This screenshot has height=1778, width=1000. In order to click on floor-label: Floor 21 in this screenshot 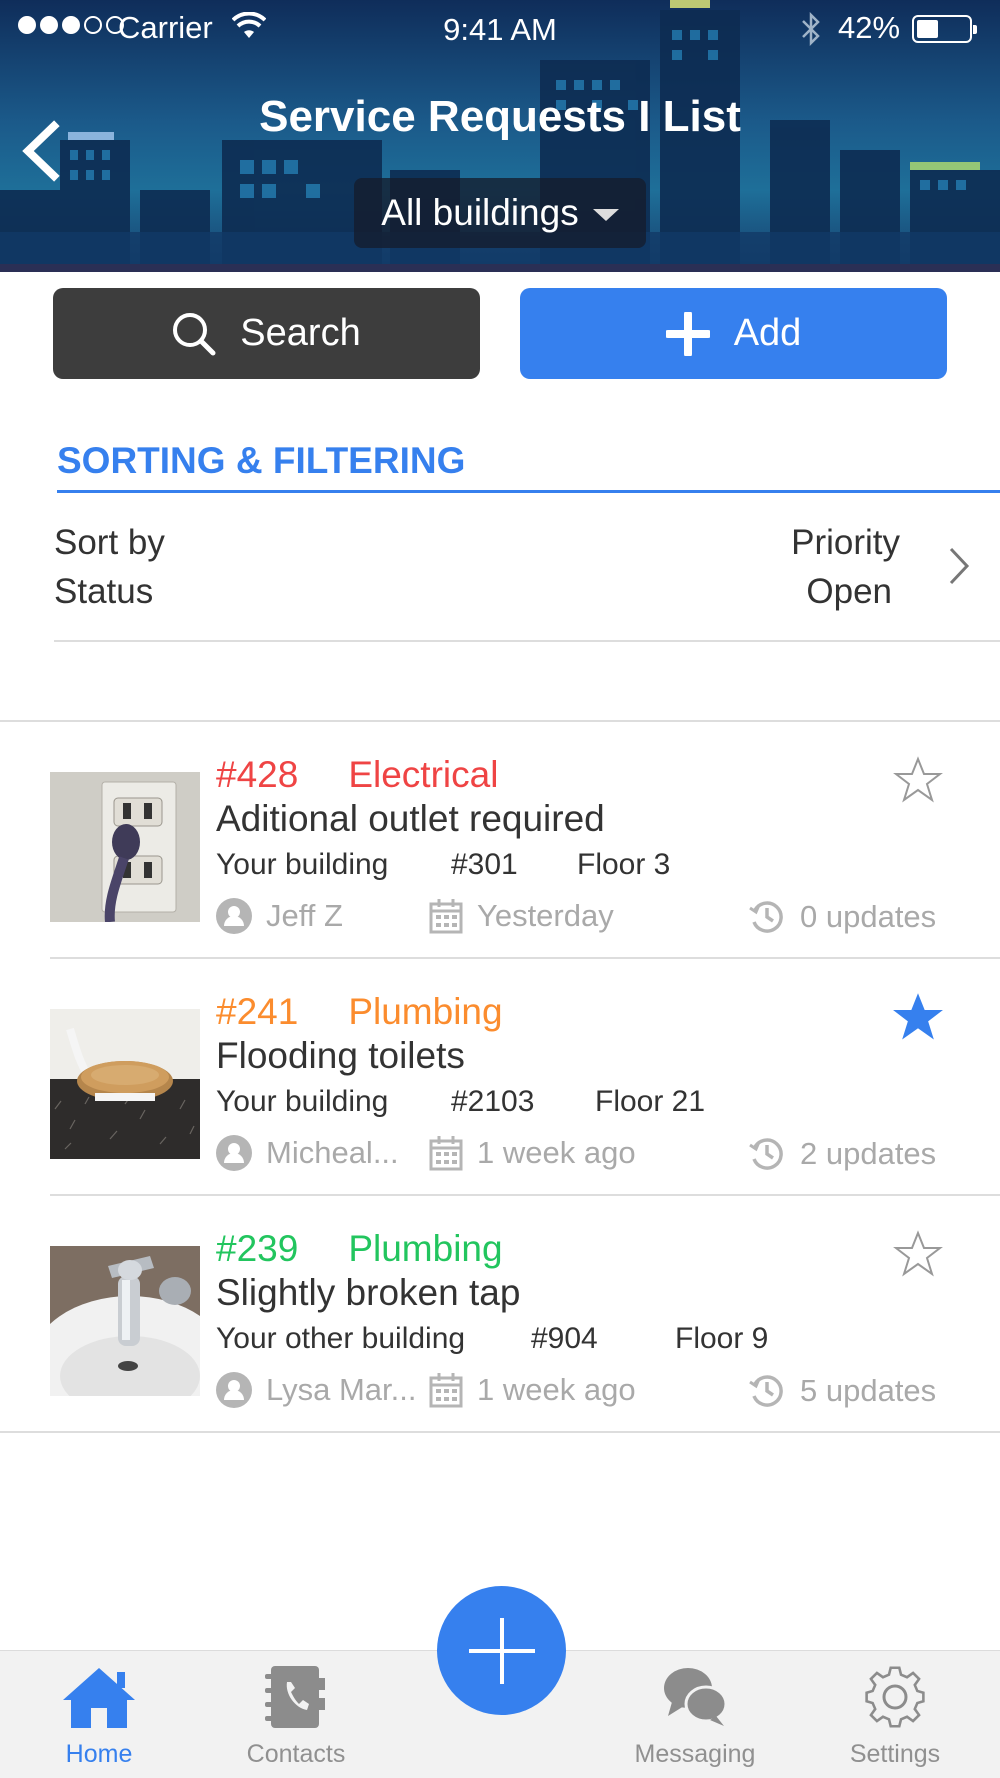, I will do `click(650, 1101)`.